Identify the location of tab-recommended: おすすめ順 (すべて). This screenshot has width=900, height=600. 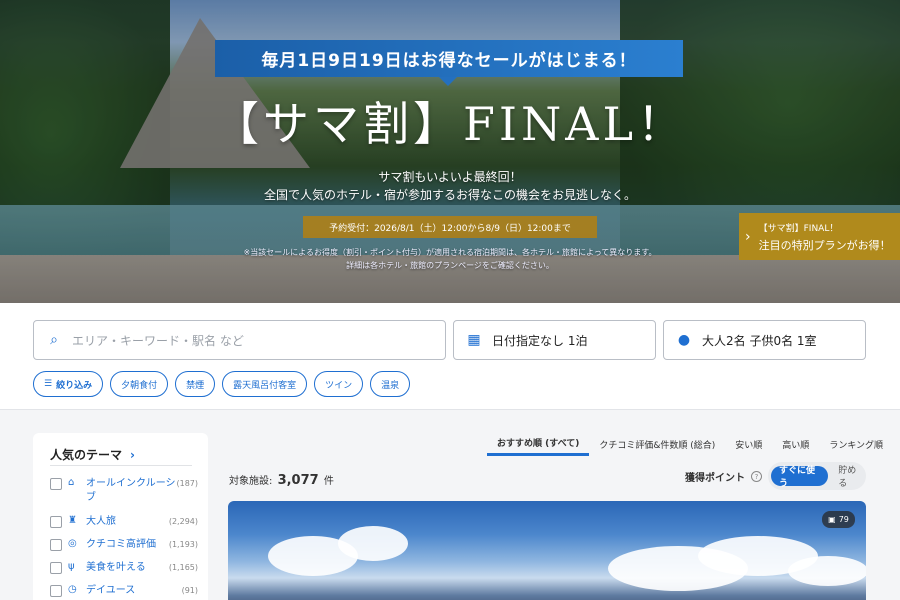
(538, 444).